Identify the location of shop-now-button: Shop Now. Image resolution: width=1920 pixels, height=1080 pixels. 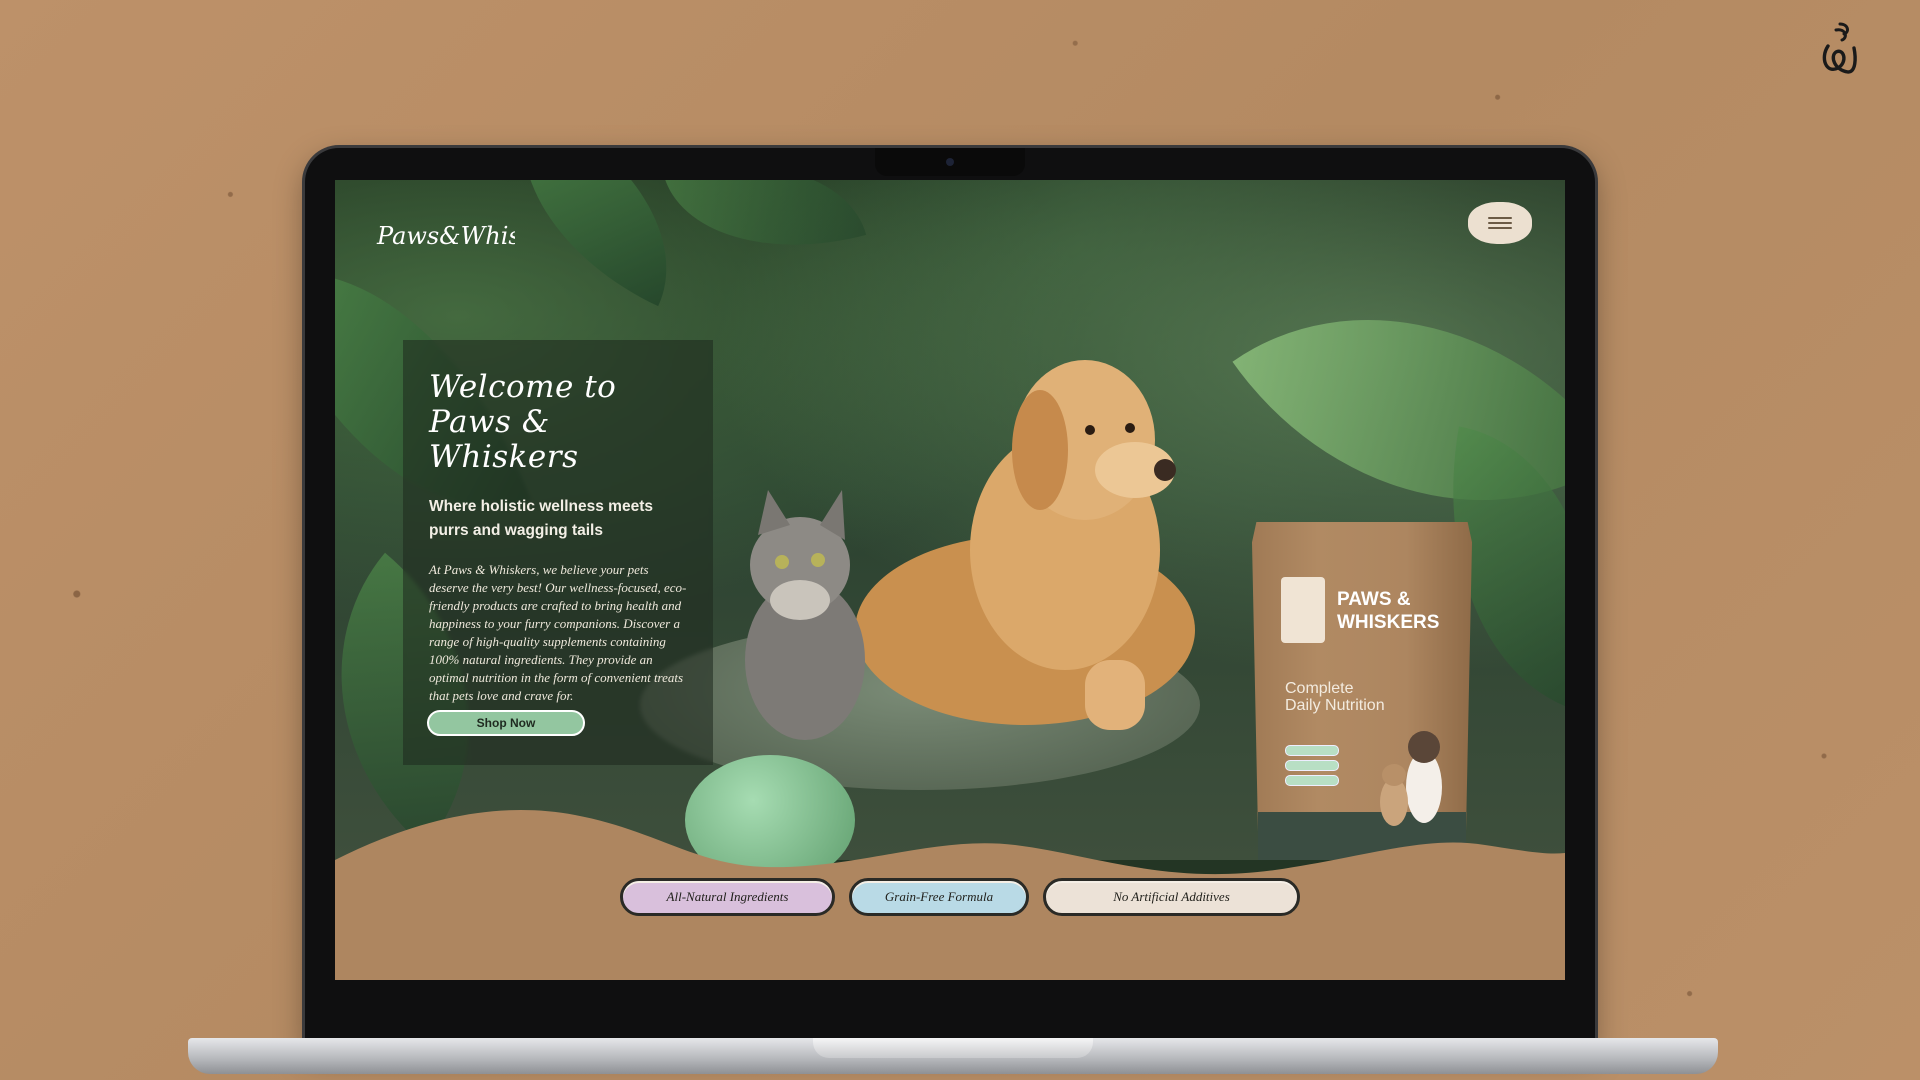
(506, 723).